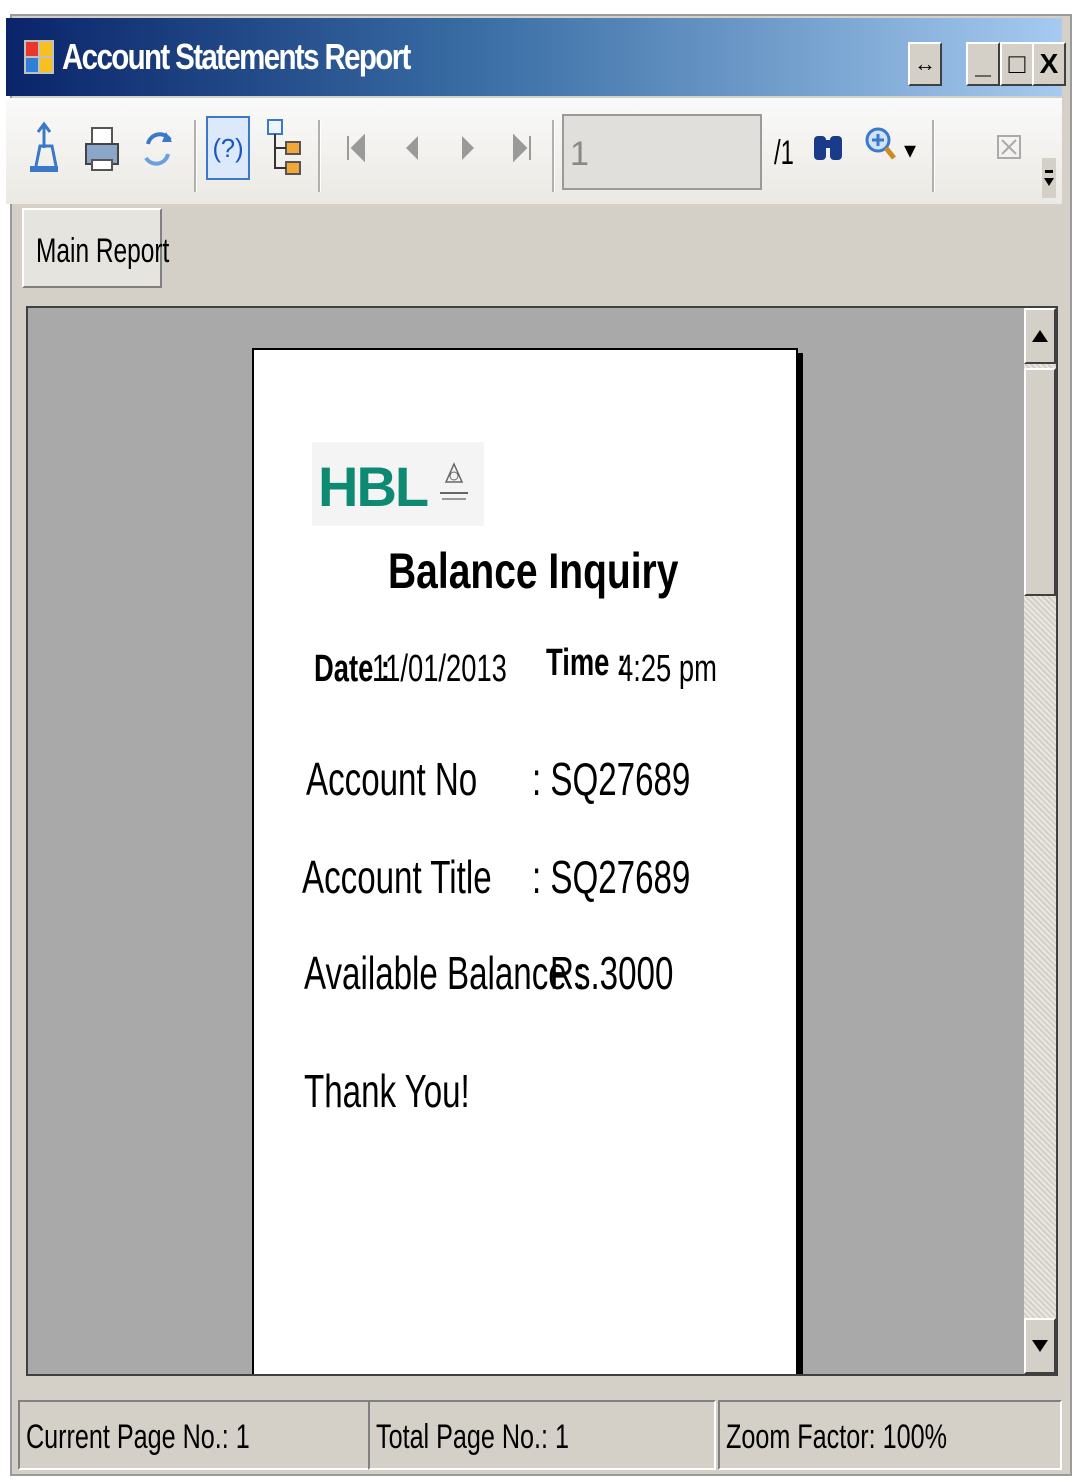 This screenshot has width=1078, height=1481. I want to click on bank-logo: HBL, so click(398, 484).